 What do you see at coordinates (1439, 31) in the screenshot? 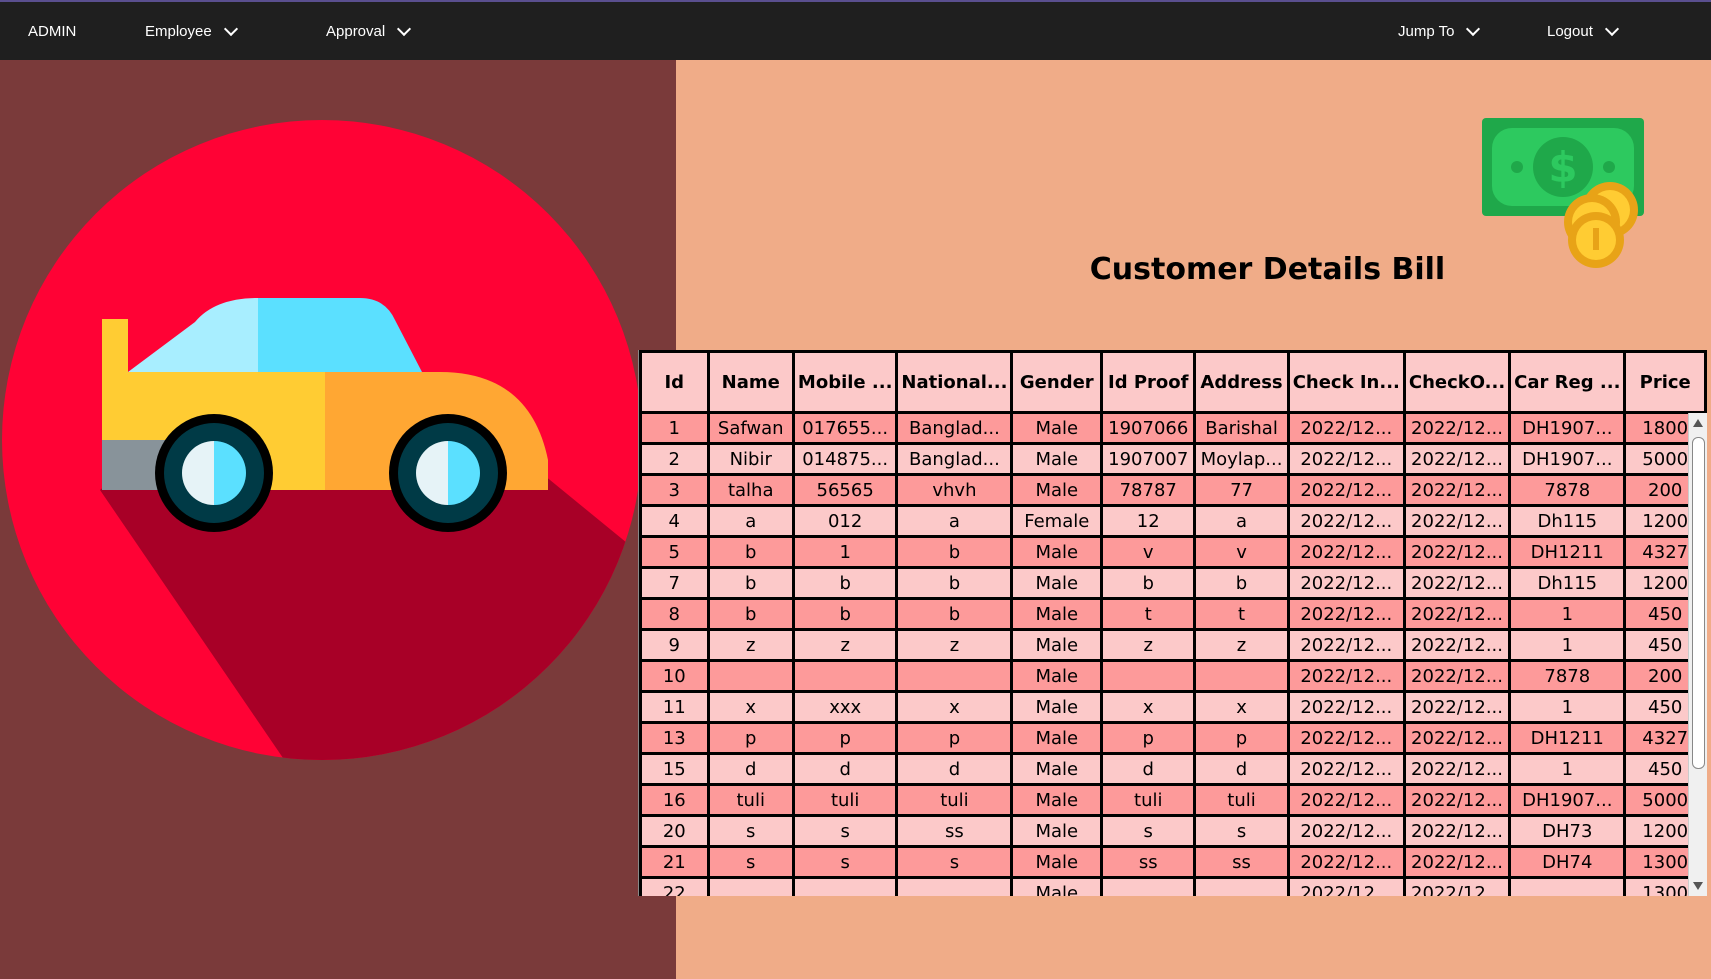
I see `nav-jump-to-dropdown: Jump To` at bounding box center [1439, 31].